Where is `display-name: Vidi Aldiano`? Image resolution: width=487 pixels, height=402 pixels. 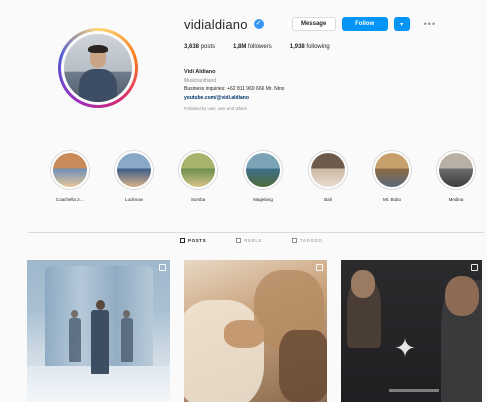 display-name: Vidi Aldiano is located at coordinates (200, 72).